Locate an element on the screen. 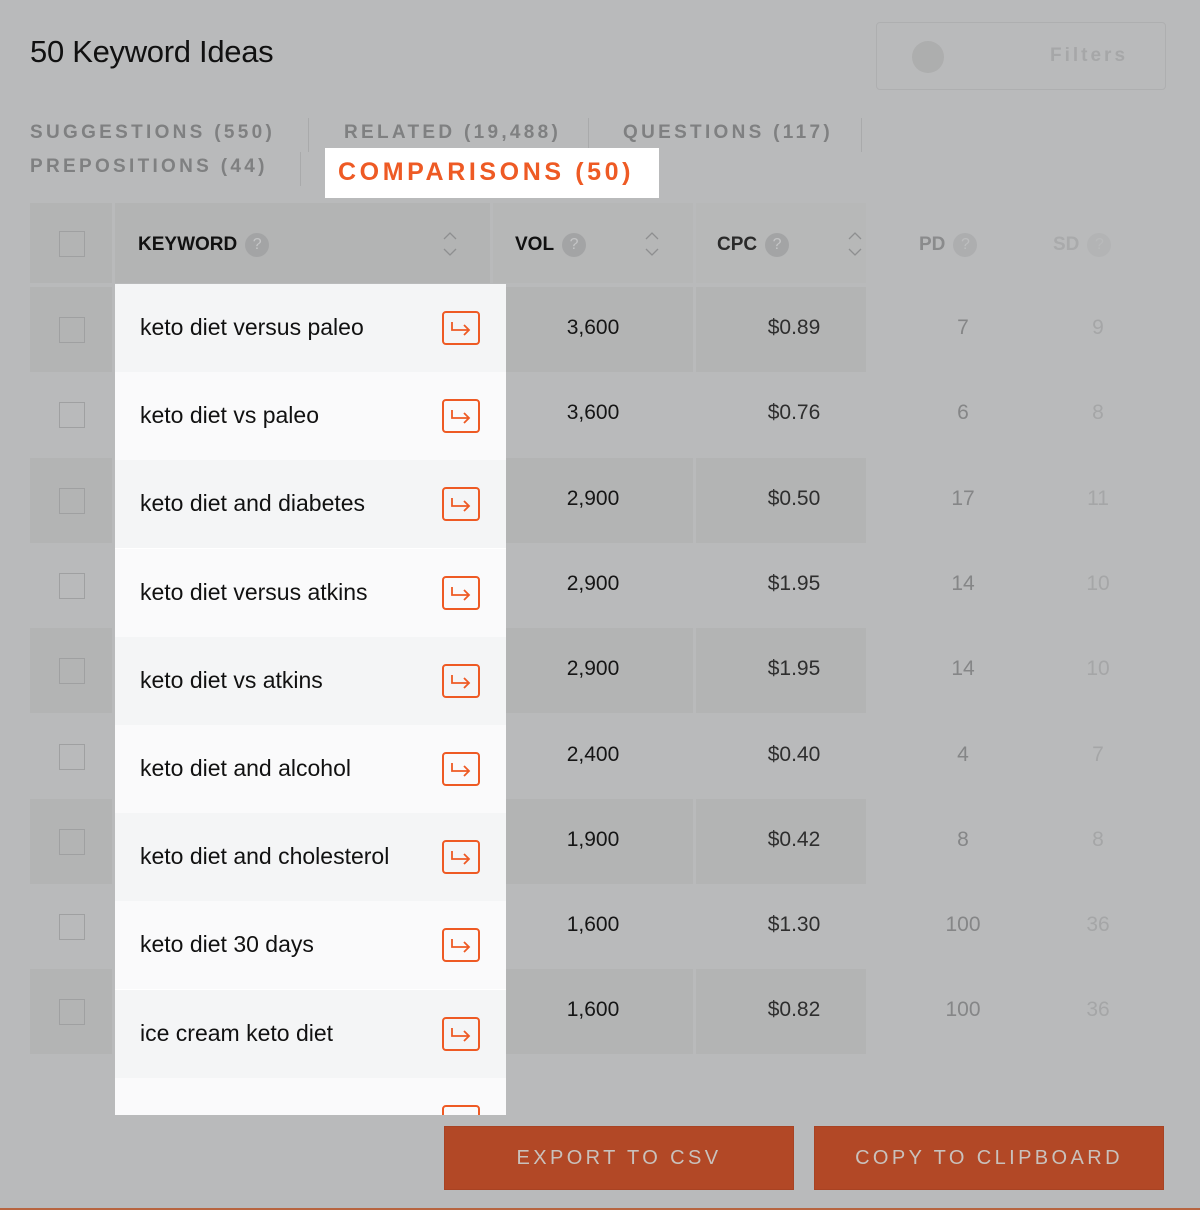 This screenshot has height=1210, width=1200. vol-value: 1,600 is located at coordinates (593, 1010).